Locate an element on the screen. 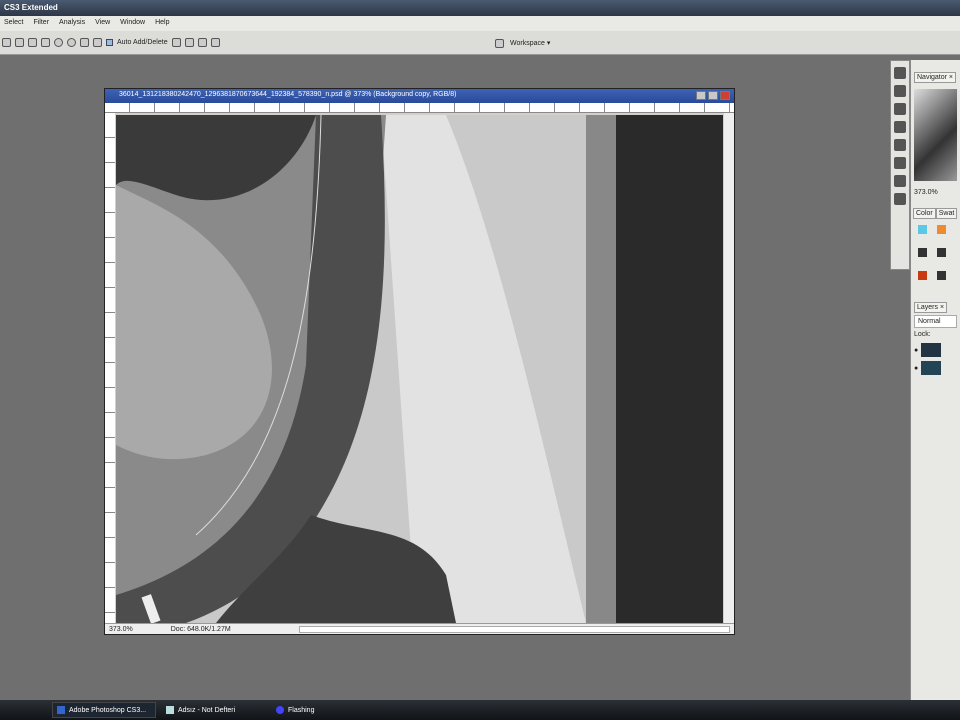 The image size is (960, 720). polygon-icon is located at coordinates (71, 42).